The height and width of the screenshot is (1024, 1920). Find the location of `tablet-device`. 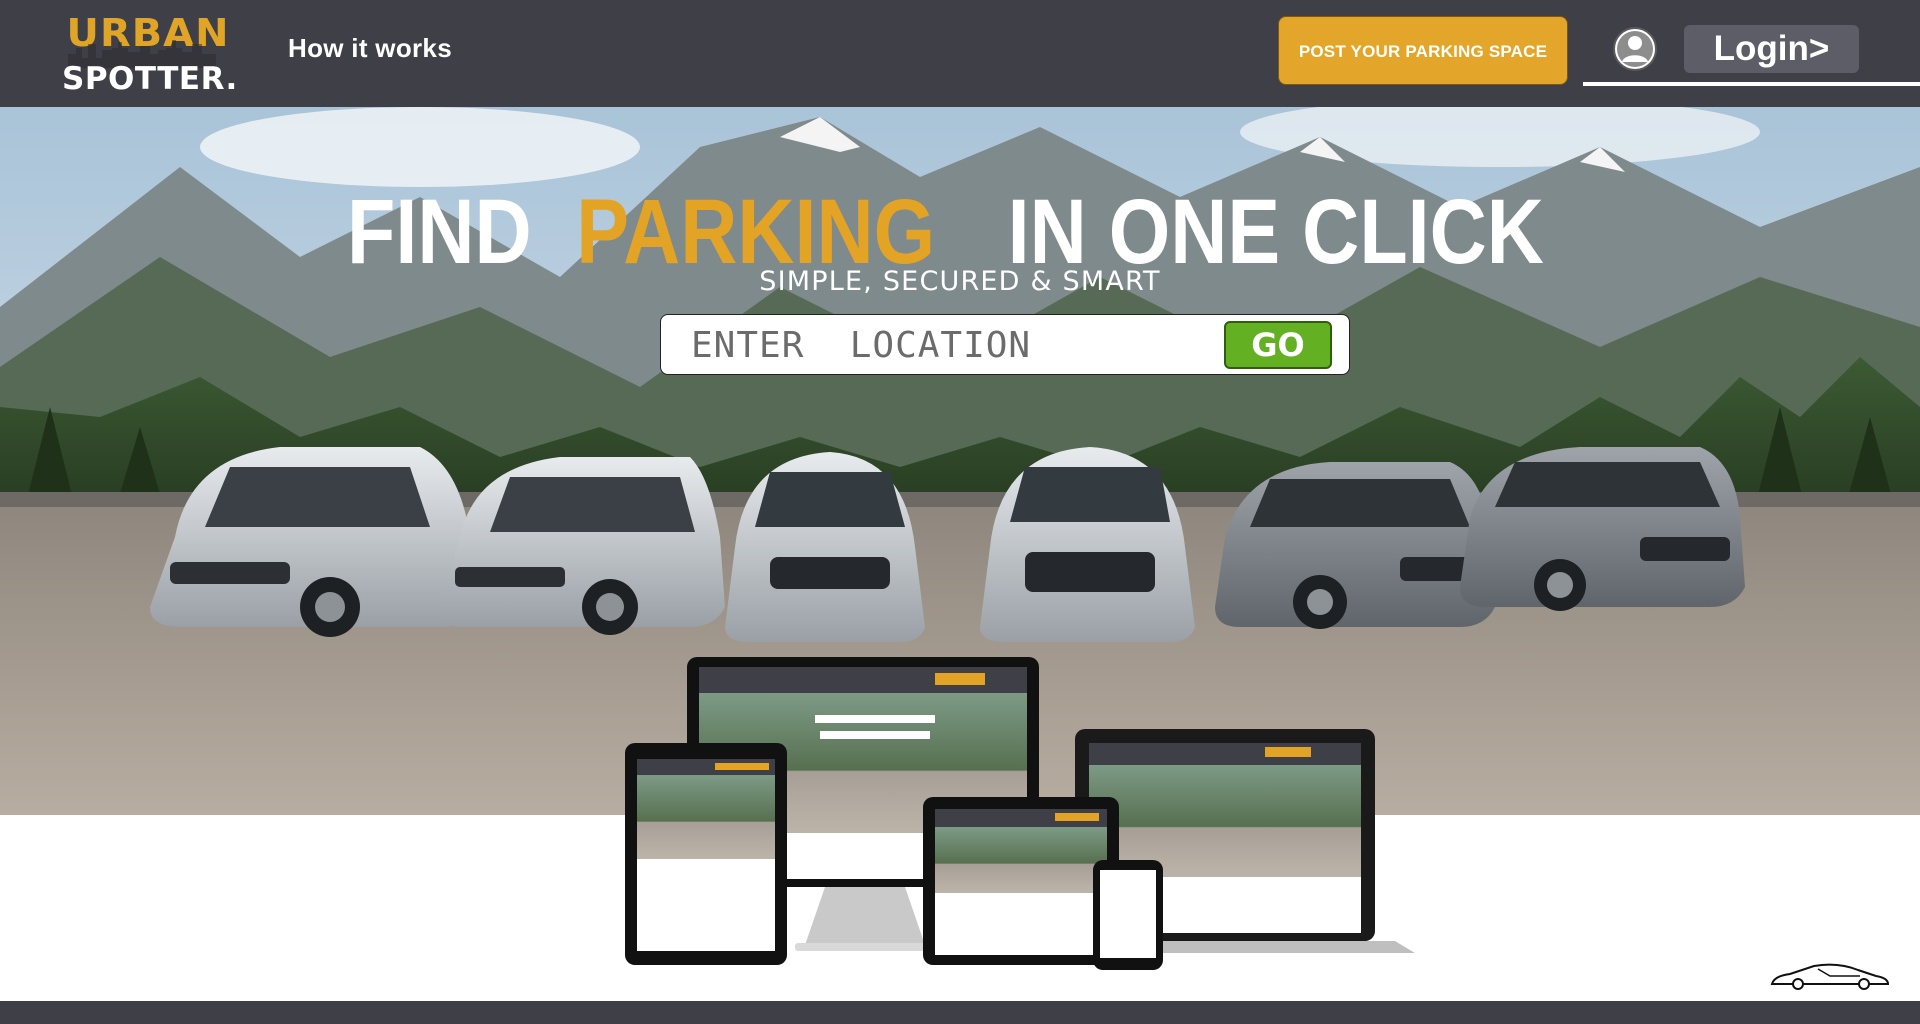

tablet-device is located at coordinates (706, 854).